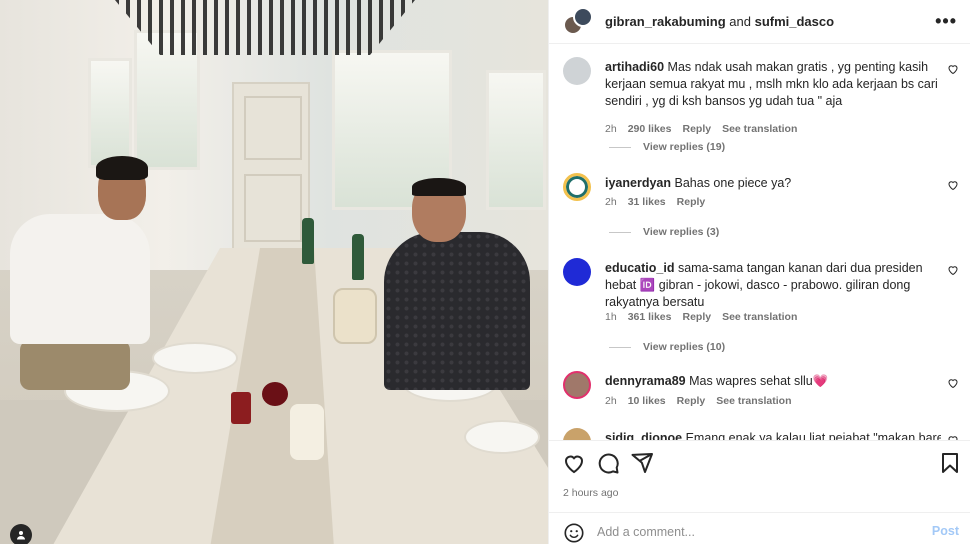 This screenshot has height=544, width=970. I want to click on comment-meta: 2h 290 likes Reply See translation, so click(706, 129).